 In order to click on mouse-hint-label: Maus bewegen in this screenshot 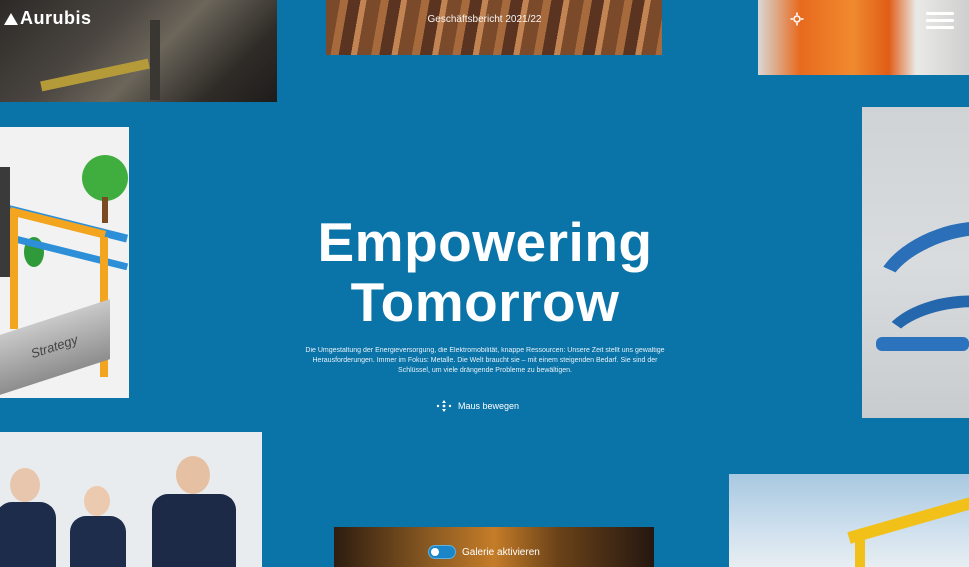, I will do `click(489, 406)`.